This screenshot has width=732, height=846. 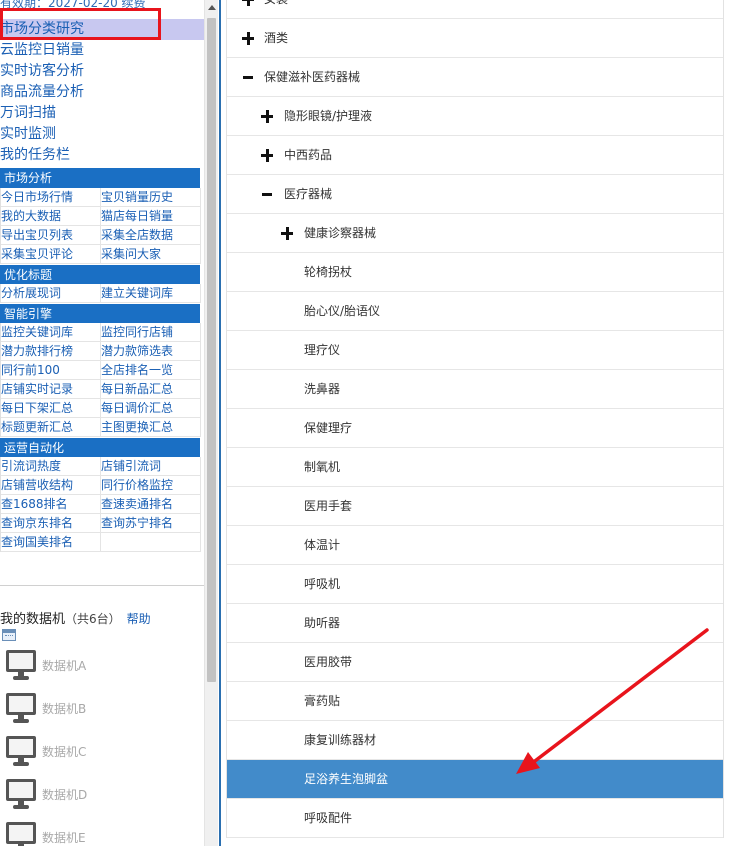 I want to click on tree-node-label: 理疗仪, so click(x=322, y=350).